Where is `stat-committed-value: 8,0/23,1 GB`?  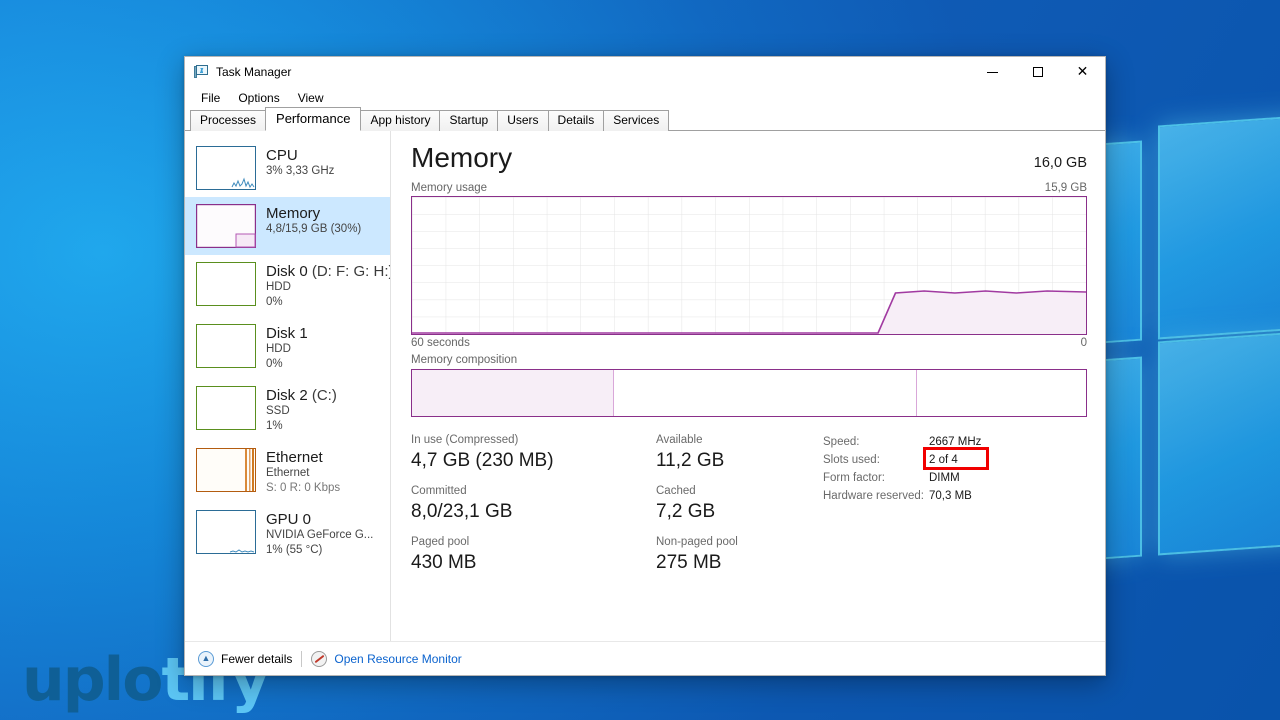 stat-committed-value: 8,0/23,1 GB is located at coordinates (462, 511).